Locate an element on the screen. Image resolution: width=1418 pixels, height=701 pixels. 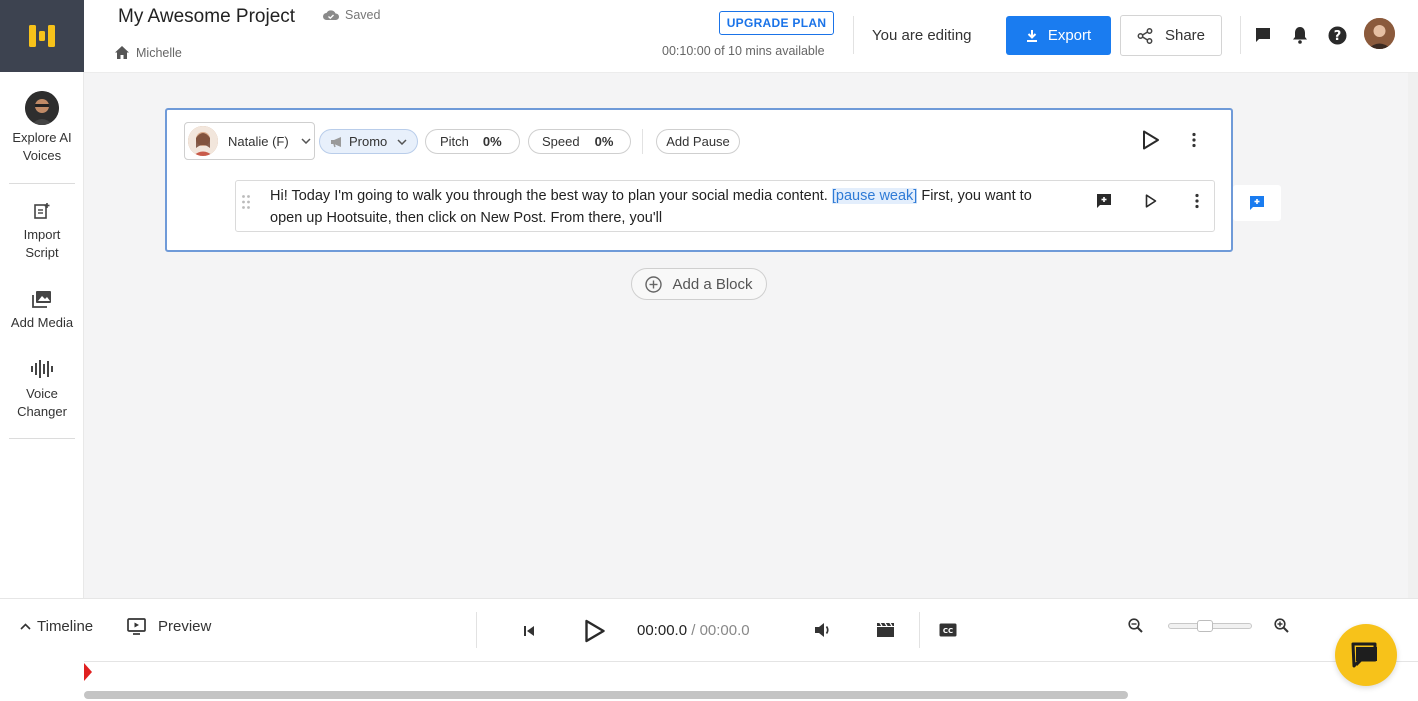
page-scrollbar is located at coordinates (1413, 335).